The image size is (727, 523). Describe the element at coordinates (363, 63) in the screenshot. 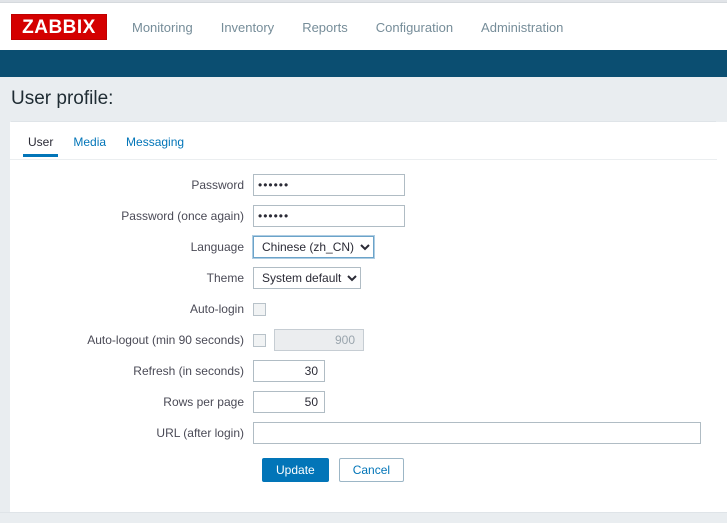

I see `navy-accent-band` at that location.